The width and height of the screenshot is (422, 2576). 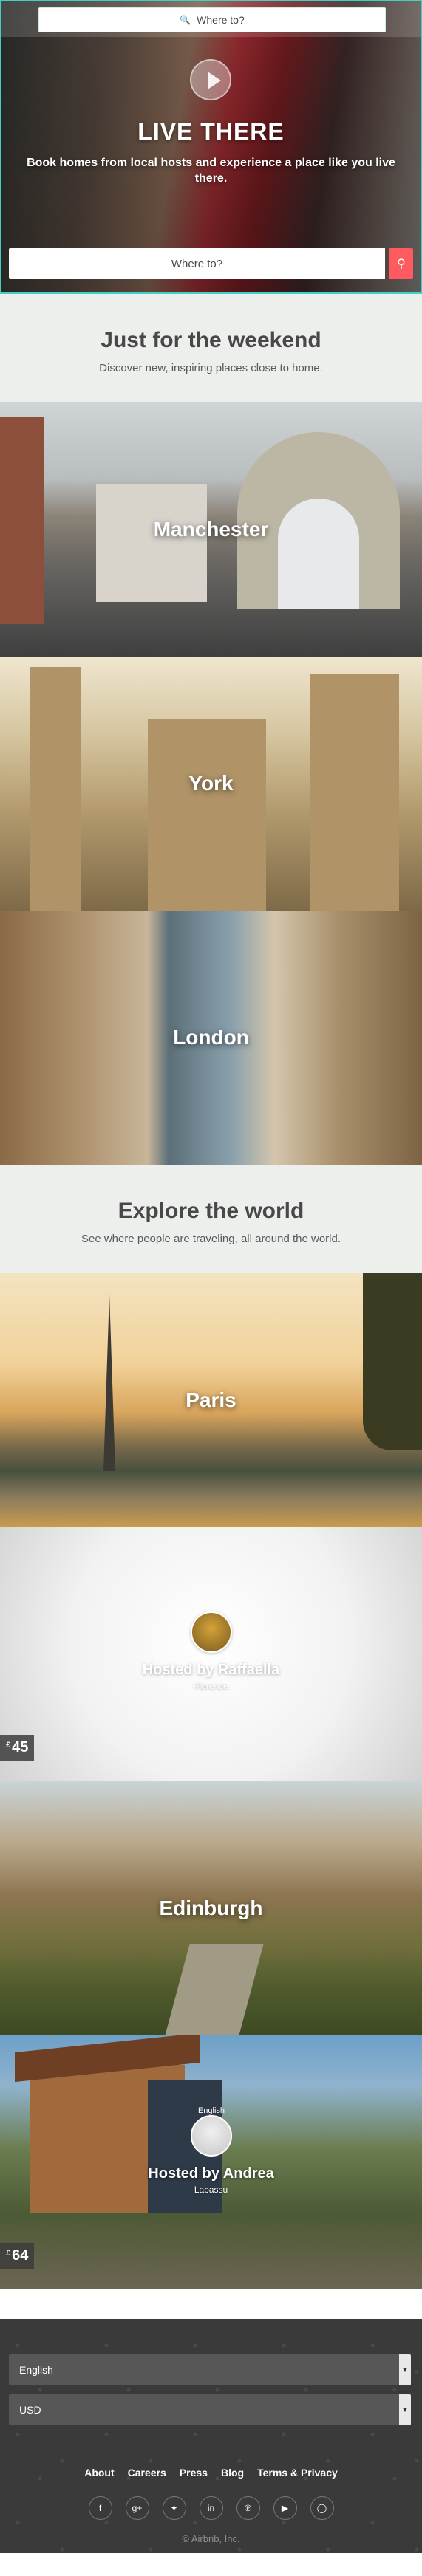 What do you see at coordinates (211, 1670) in the screenshot?
I see `host-name: Hosted by Raffaella` at bounding box center [211, 1670].